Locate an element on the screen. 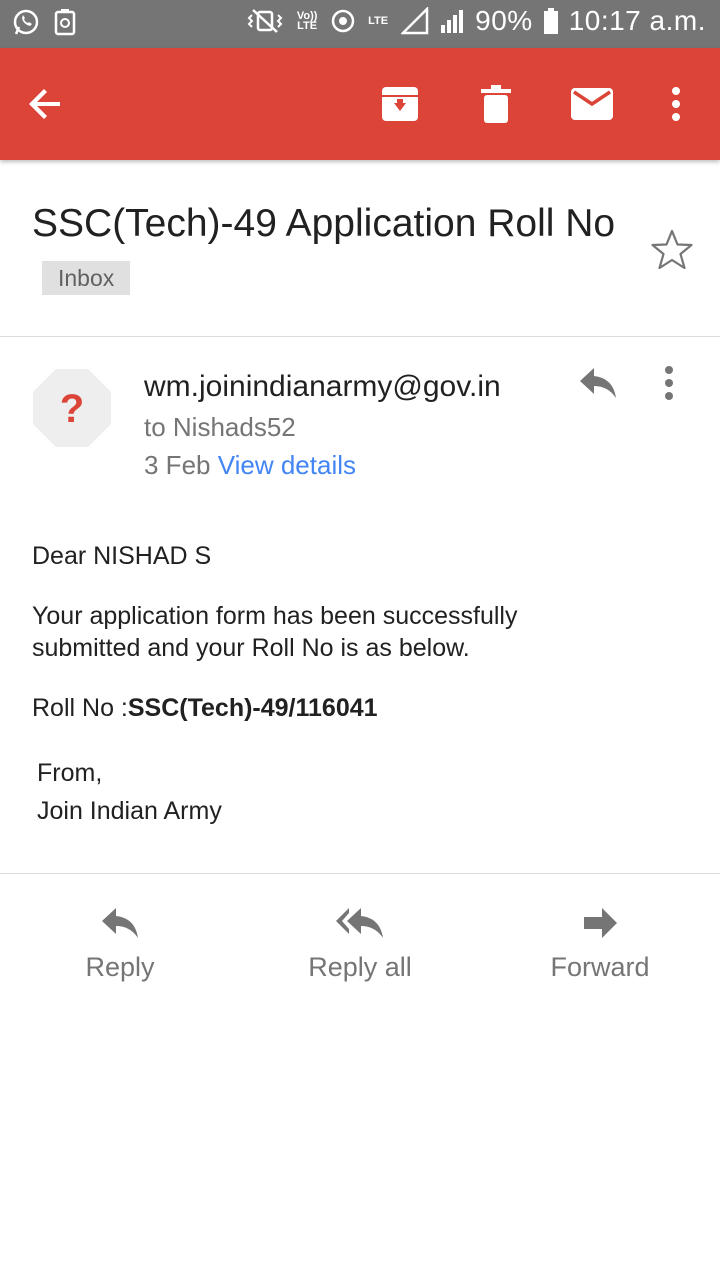 The height and width of the screenshot is (1280, 720). forward-button: Forward is located at coordinates (600, 941).